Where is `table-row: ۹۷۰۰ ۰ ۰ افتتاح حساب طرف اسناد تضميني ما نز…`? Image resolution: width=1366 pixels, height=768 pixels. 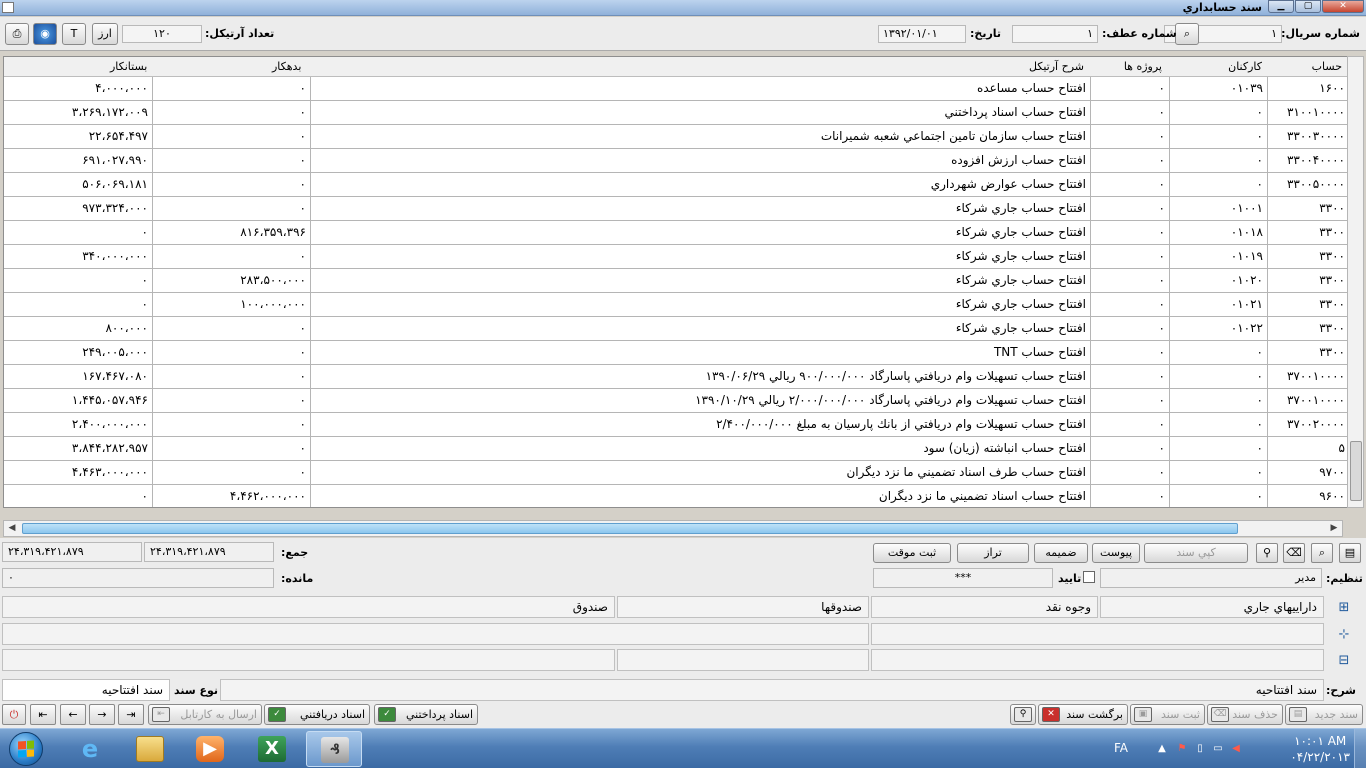
table-row: ۹۷۰۰ ۰ ۰ افتتاح حساب طرف اسناد تضميني ما نز… is located at coordinates (676, 473).